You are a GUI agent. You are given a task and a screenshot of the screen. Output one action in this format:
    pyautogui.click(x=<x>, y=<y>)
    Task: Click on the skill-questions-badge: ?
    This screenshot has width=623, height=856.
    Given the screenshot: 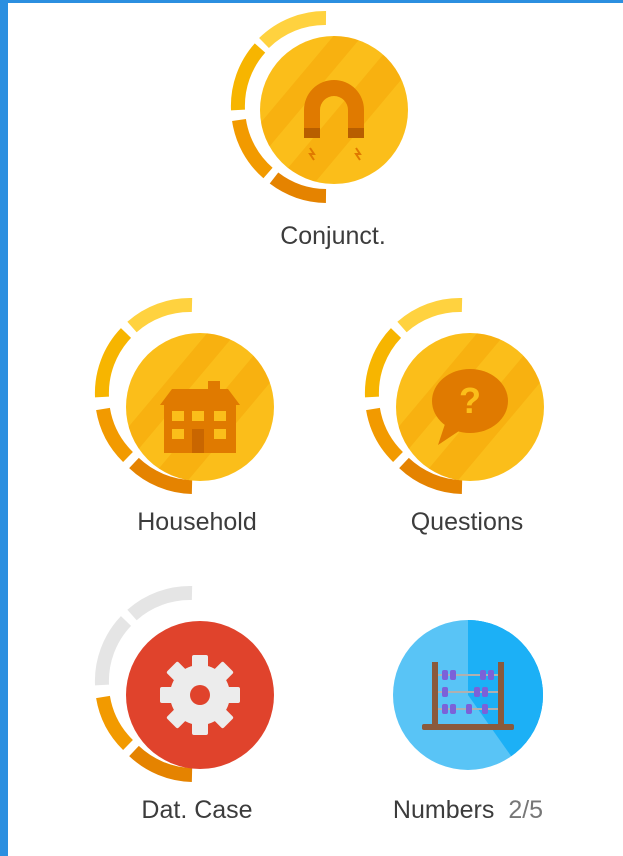 What is the action you would take?
    pyautogui.click(x=454, y=395)
    